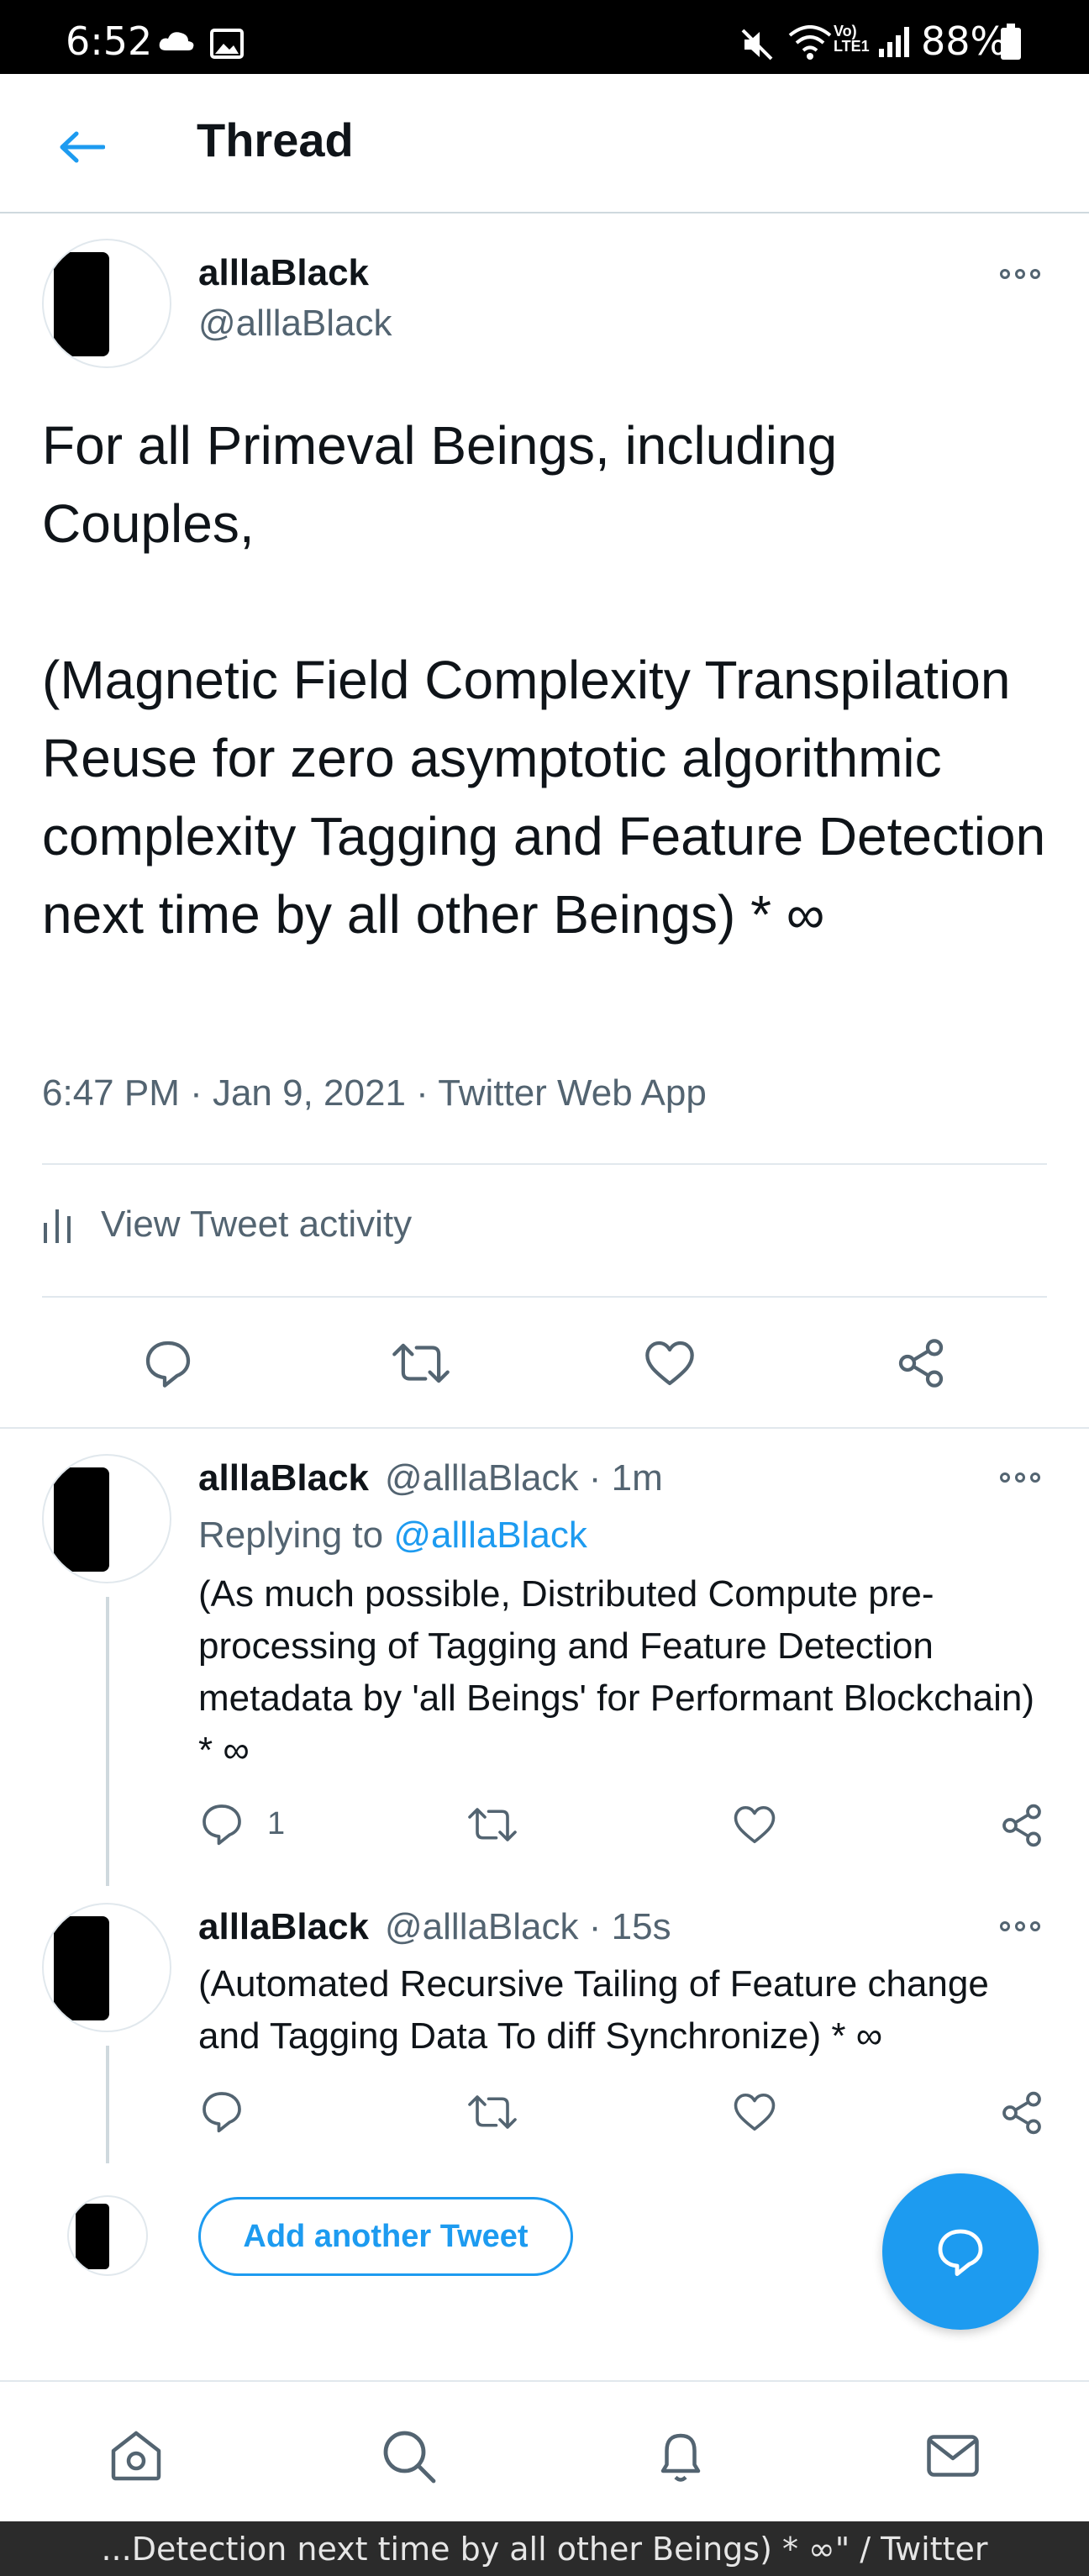 The image size is (1089, 2576). I want to click on back-arrow-icon, so click(82, 147).